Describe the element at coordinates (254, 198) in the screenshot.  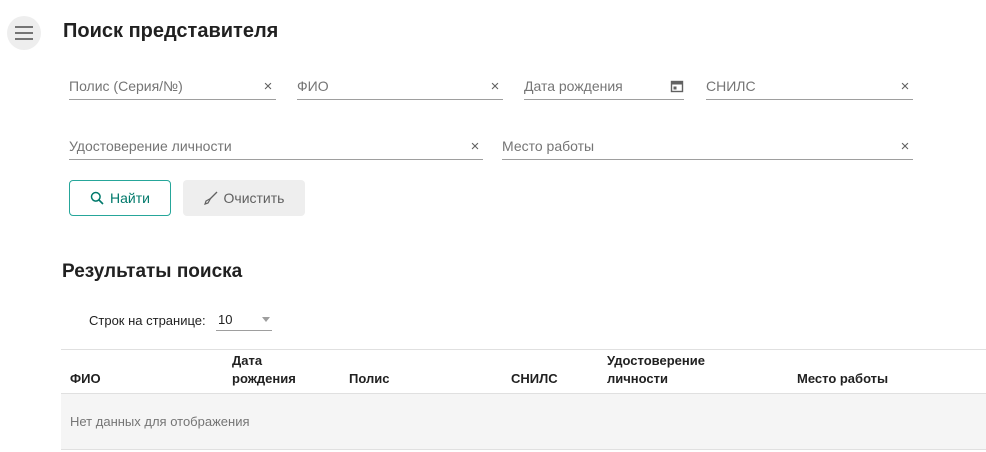
I see `clear-button-label: Очистить` at that location.